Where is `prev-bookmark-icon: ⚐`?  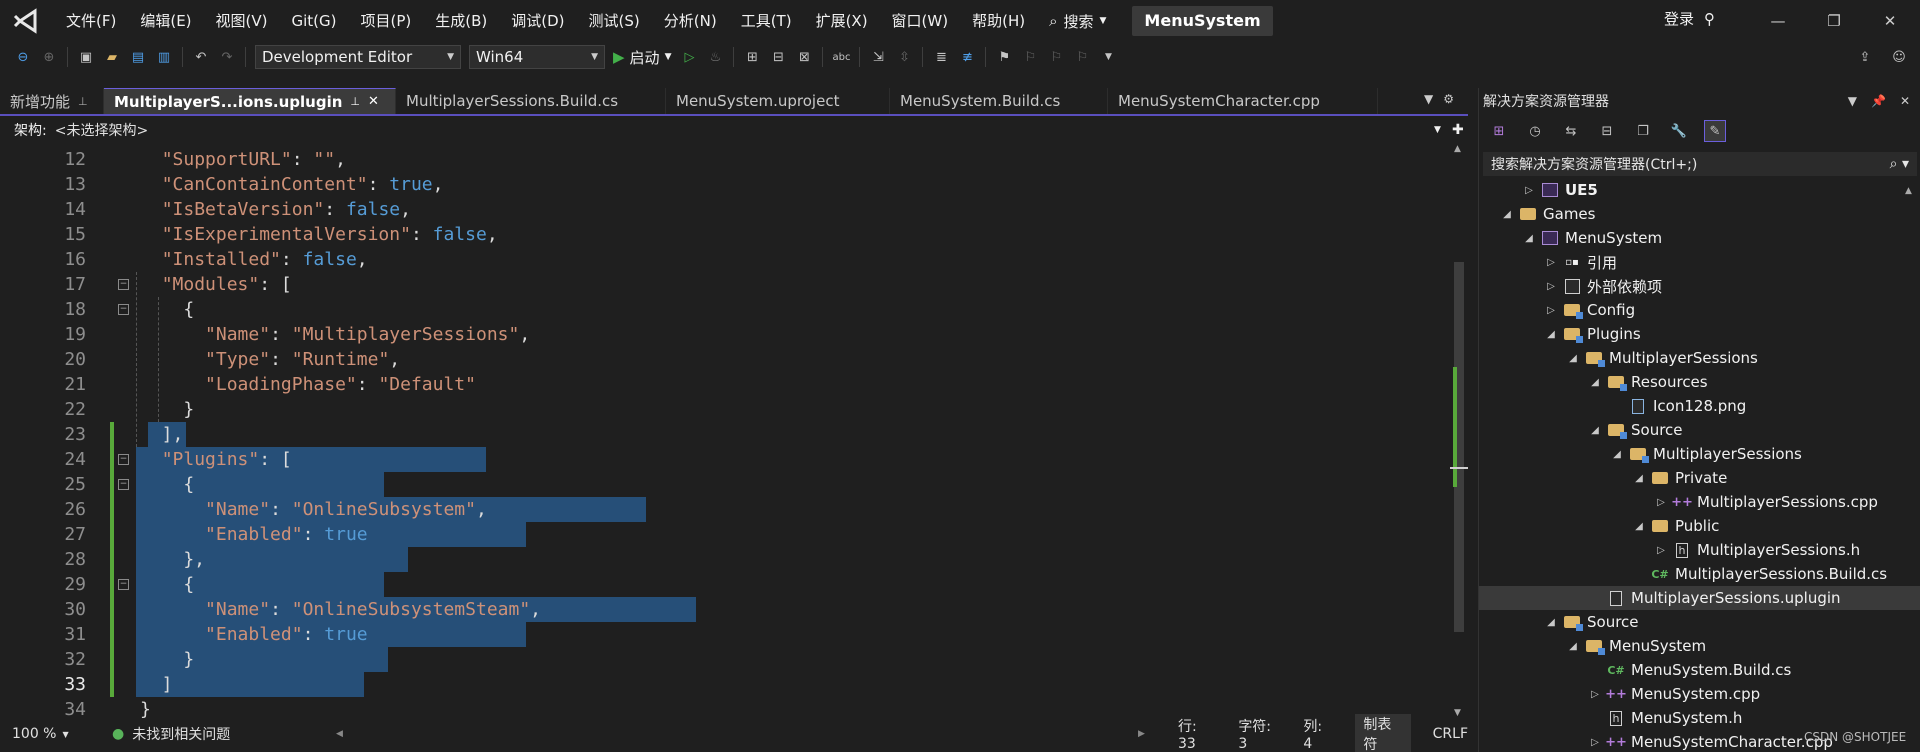 prev-bookmark-icon: ⚐ is located at coordinates (1030, 57).